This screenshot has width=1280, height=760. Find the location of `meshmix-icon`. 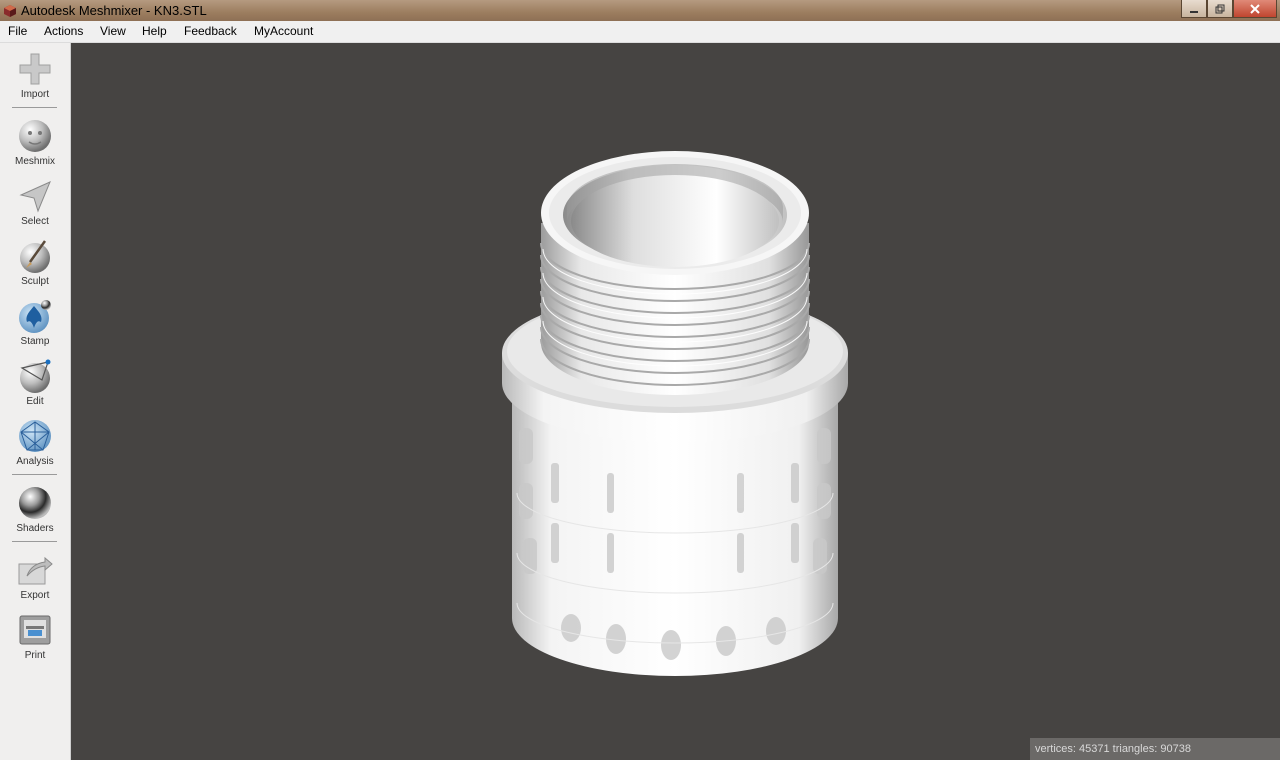

meshmix-icon is located at coordinates (35, 136).